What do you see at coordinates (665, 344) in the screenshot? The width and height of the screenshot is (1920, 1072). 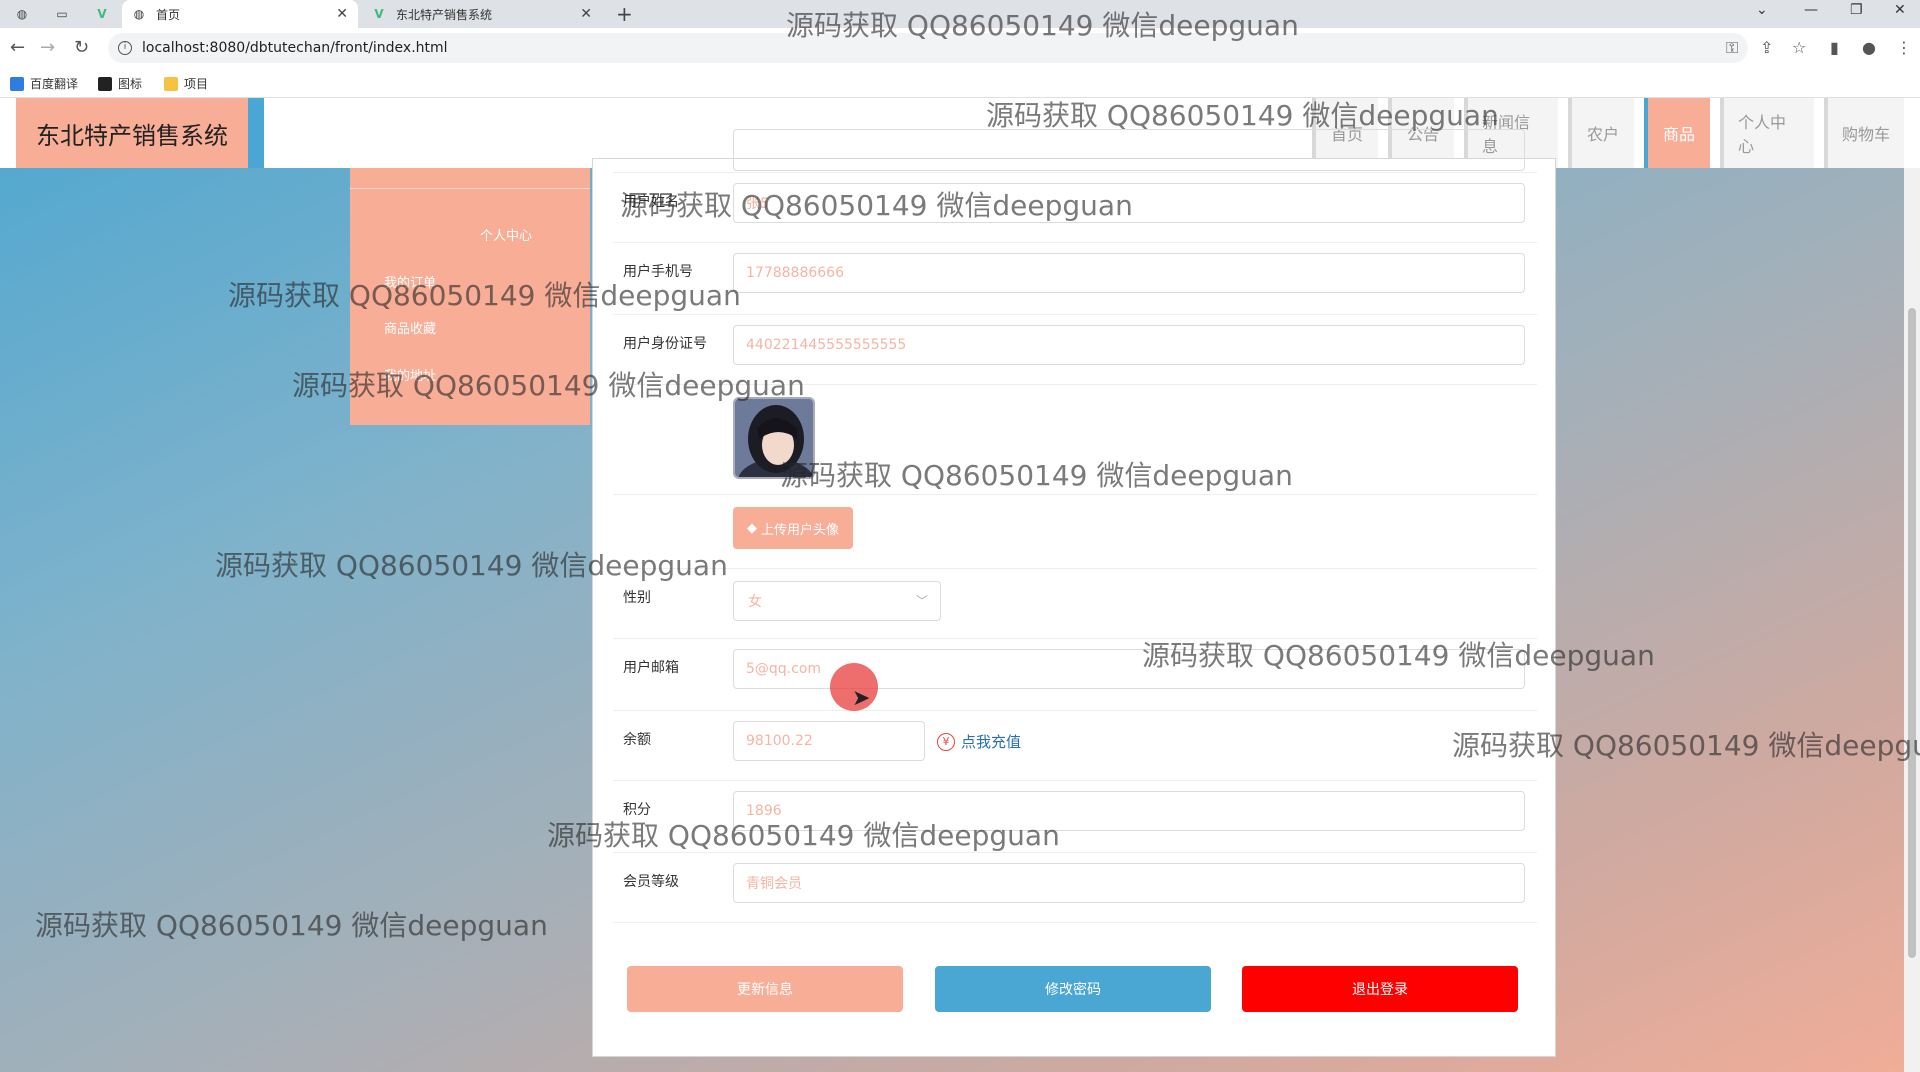 I see `idcard-label: 用户身份证号` at bounding box center [665, 344].